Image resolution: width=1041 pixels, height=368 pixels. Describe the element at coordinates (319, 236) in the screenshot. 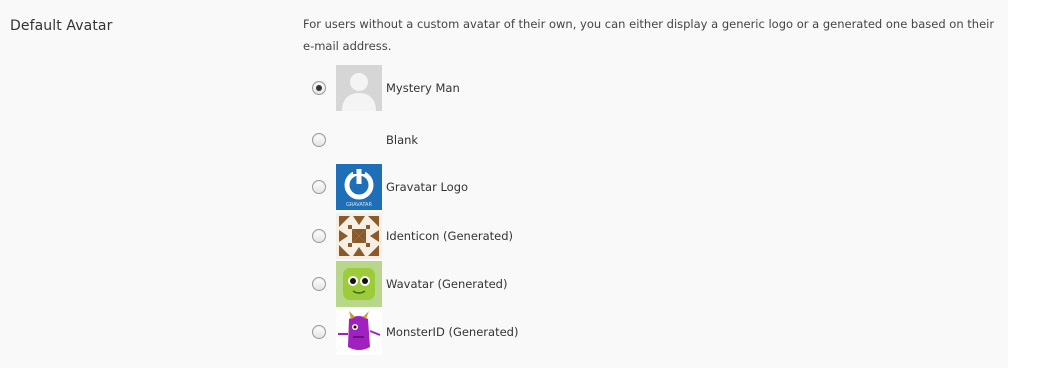

I see `radio-identicon` at that location.